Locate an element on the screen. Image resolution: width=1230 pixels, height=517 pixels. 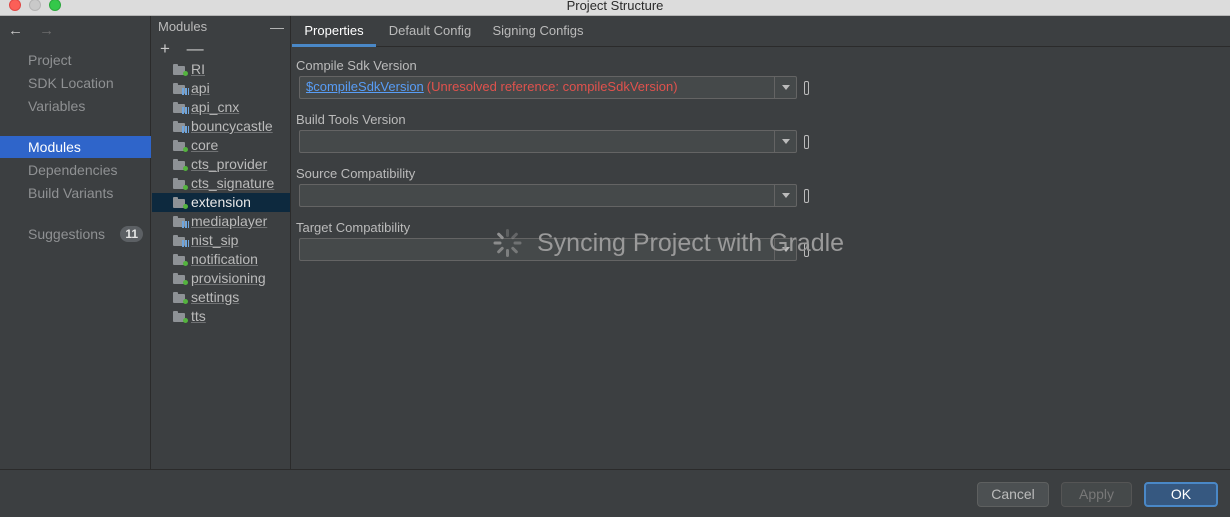
nav-item-build-variants: Build Variants is located at coordinates (75, 193).